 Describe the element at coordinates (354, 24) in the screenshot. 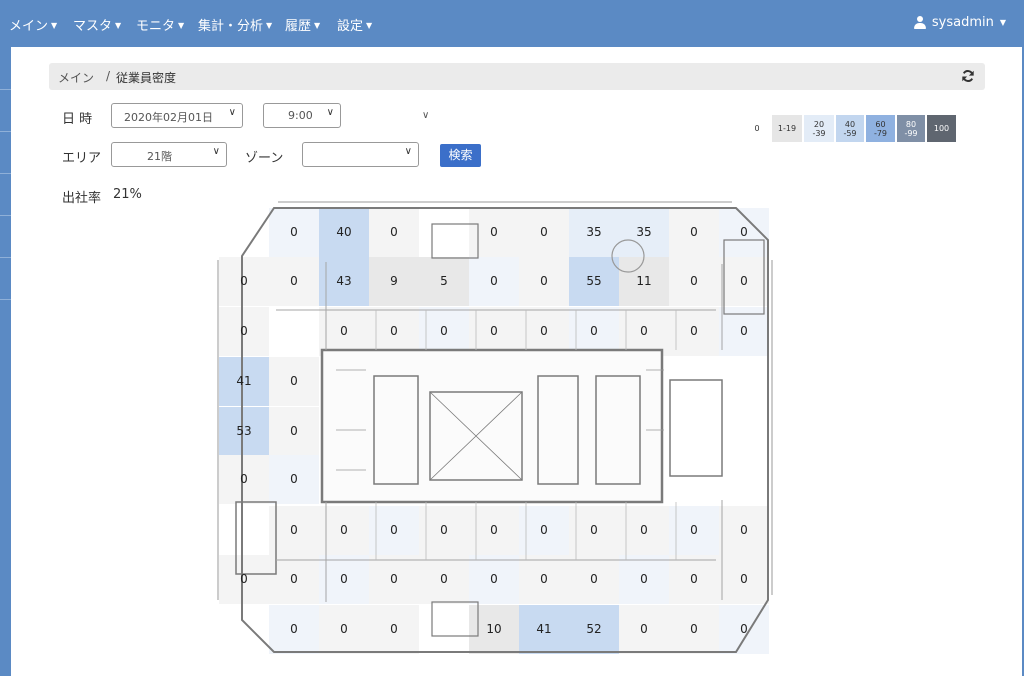

I see `nav-menu-settings: 設定 ▼` at that location.